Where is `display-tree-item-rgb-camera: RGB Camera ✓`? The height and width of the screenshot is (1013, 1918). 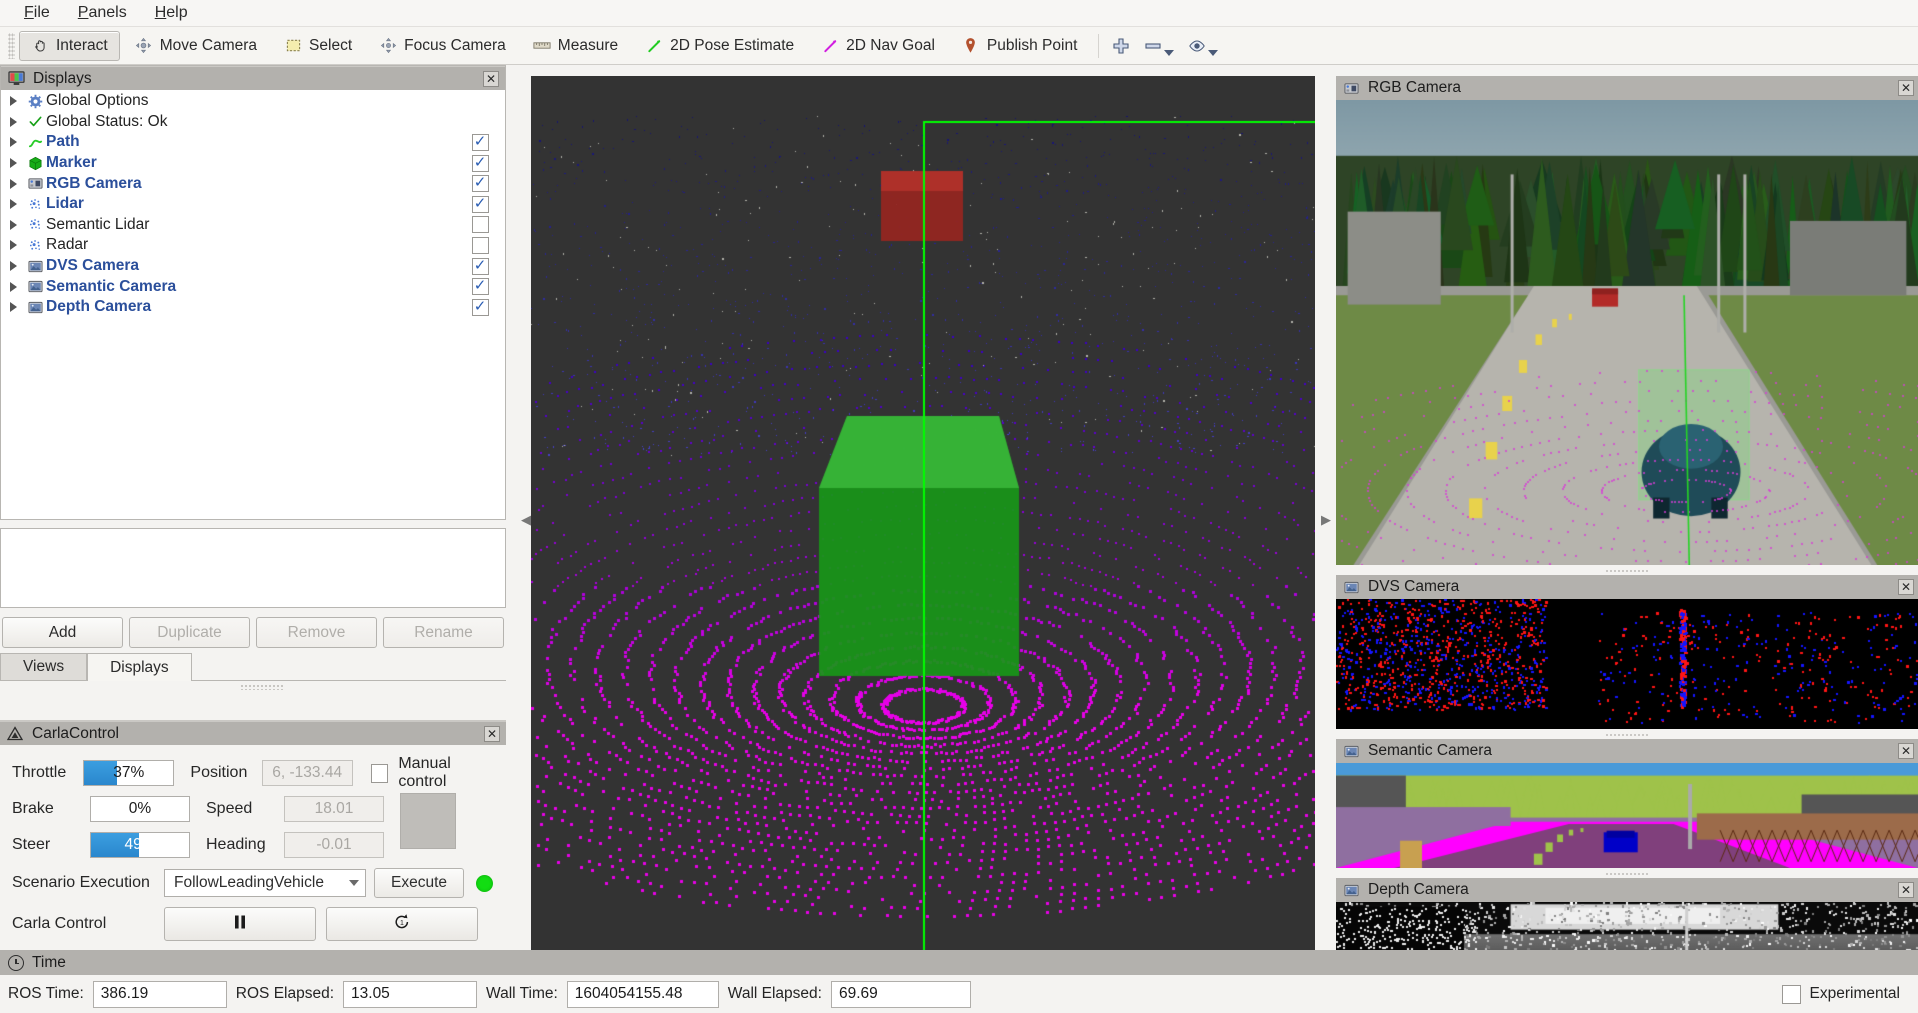 display-tree-item-rgb-camera: RGB Camera ✓ is located at coordinates (253, 183).